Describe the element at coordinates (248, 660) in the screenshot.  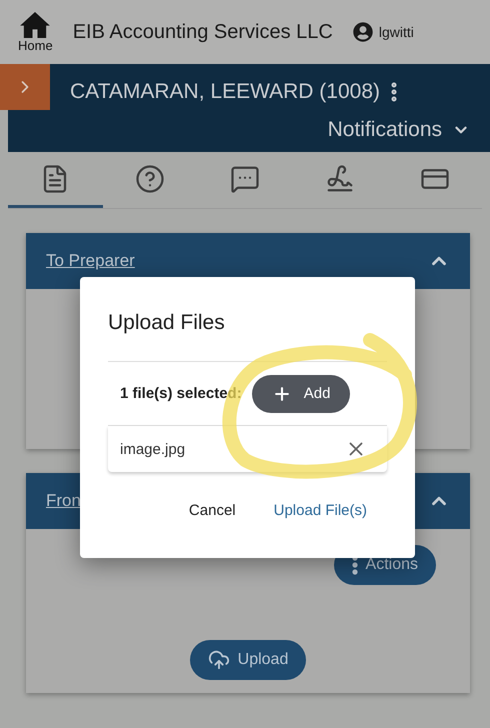
I see `upload-button: Upload` at that location.